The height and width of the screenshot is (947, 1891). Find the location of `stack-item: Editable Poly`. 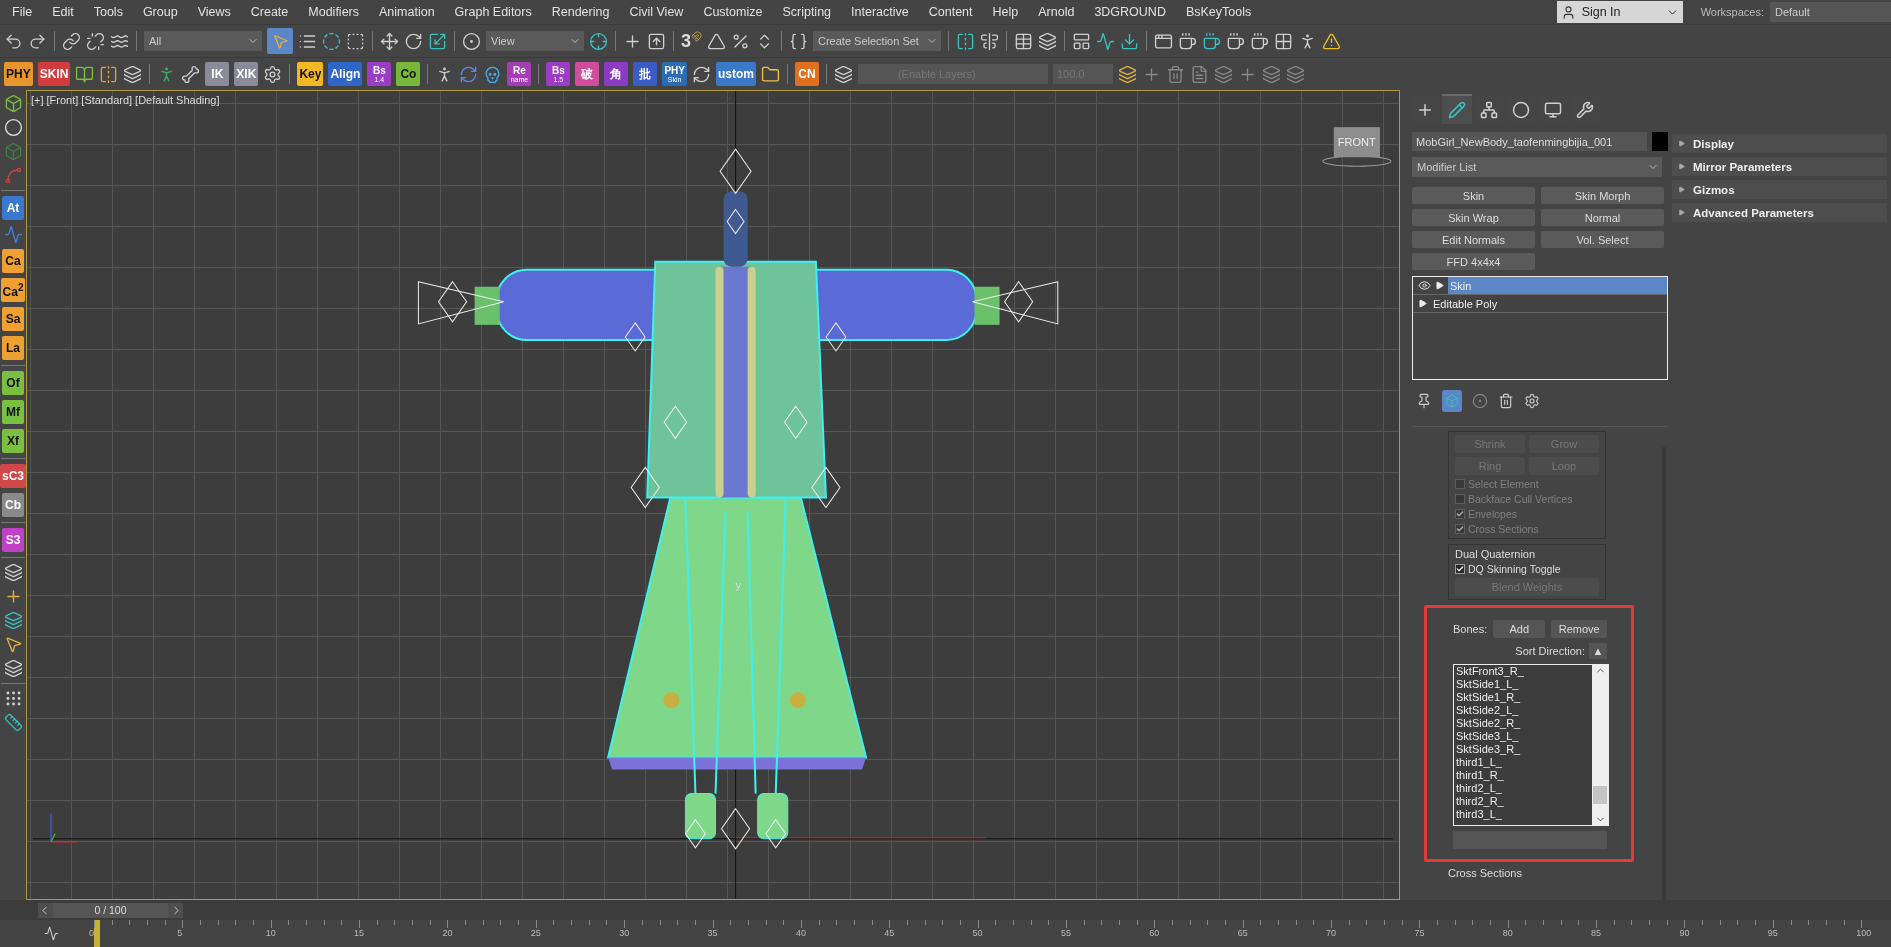

stack-item: Editable Poly is located at coordinates (1549, 303).